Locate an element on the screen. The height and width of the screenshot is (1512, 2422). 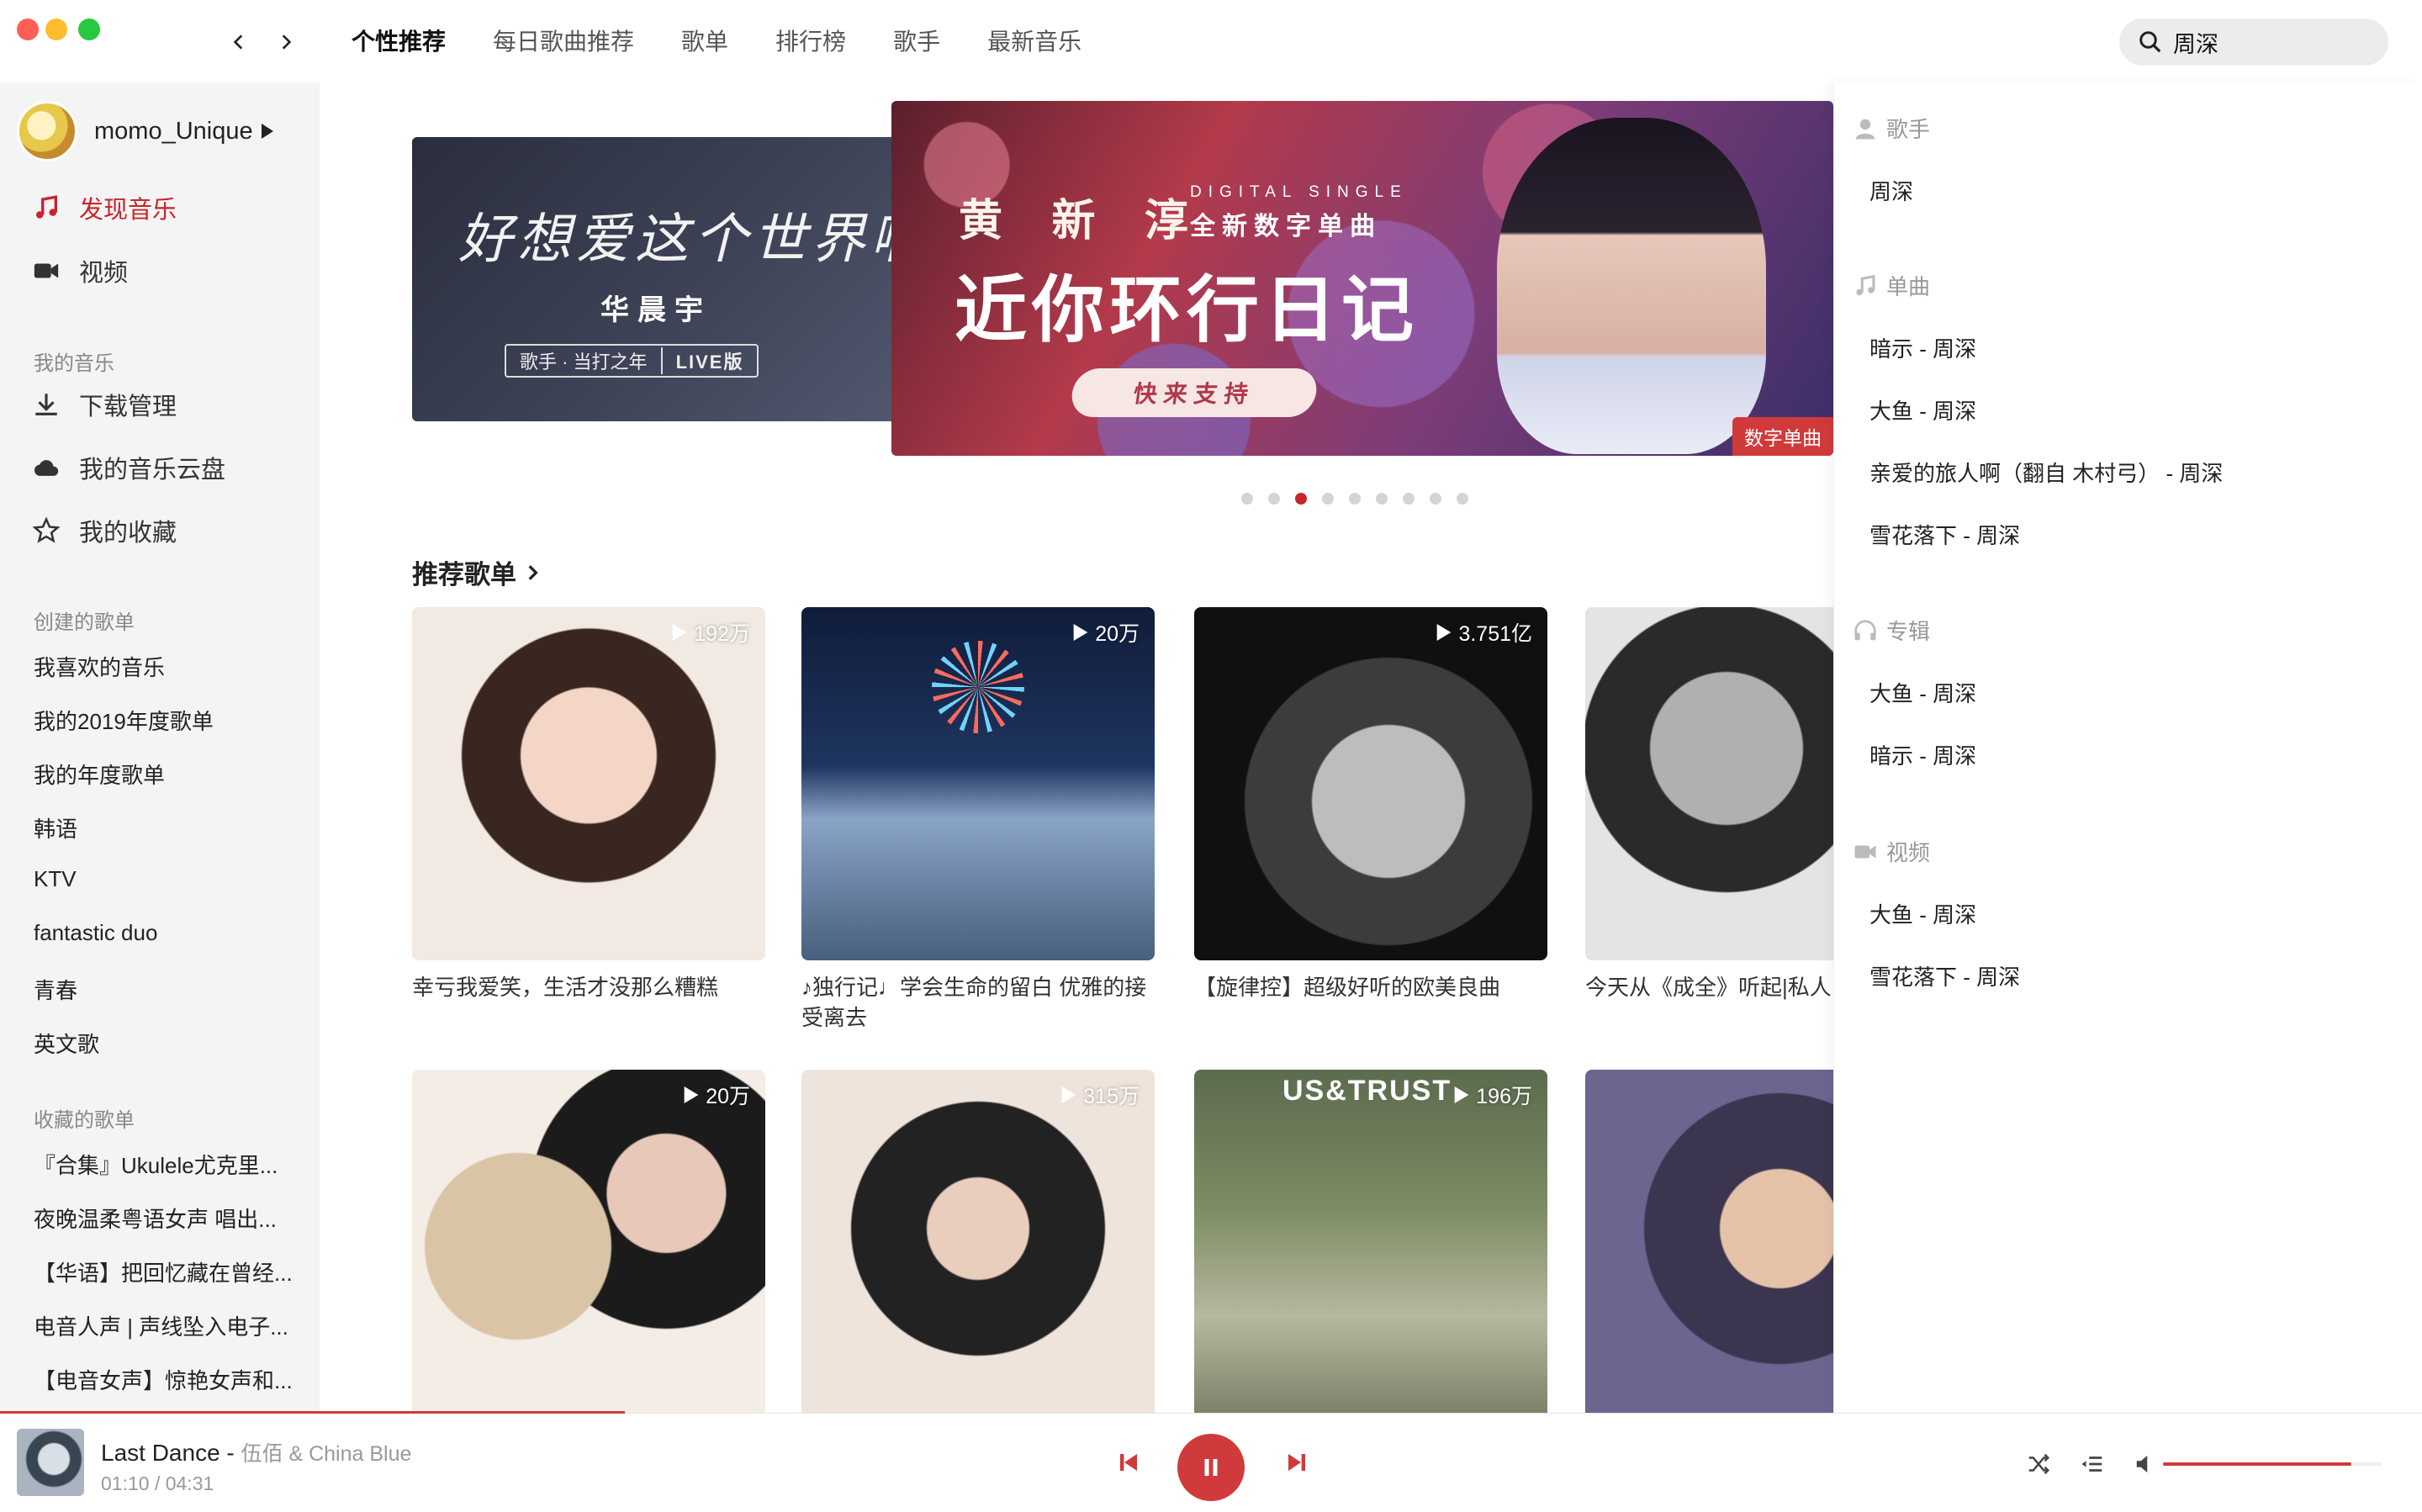
top-bar: 个性推荐 每日歌曲推荐 歌单 排行榜 歌手 最新音乐 is located at coordinates (1211, 41).